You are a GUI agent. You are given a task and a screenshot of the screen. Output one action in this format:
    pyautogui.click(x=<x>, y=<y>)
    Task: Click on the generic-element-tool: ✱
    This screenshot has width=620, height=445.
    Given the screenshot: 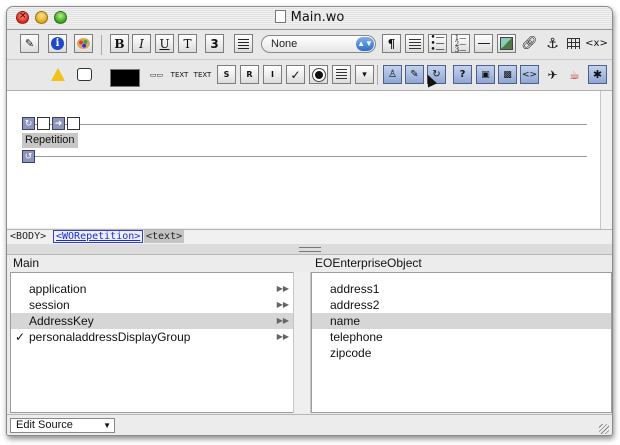 What is the action you would take?
    pyautogui.click(x=597, y=74)
    